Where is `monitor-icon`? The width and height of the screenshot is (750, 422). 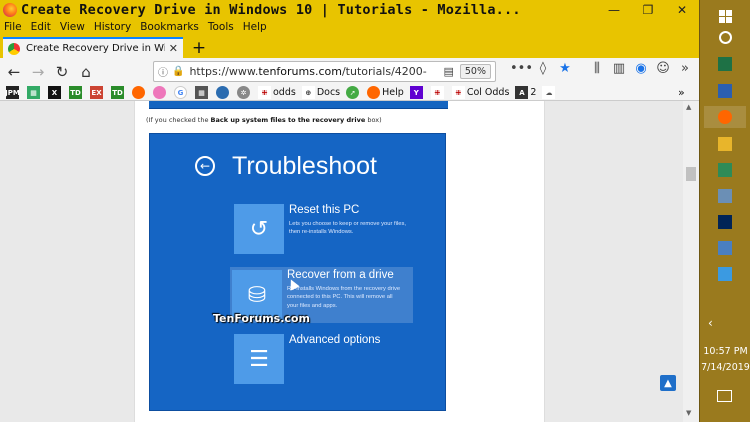 monitor-icon is located at coordinates (725, 274).